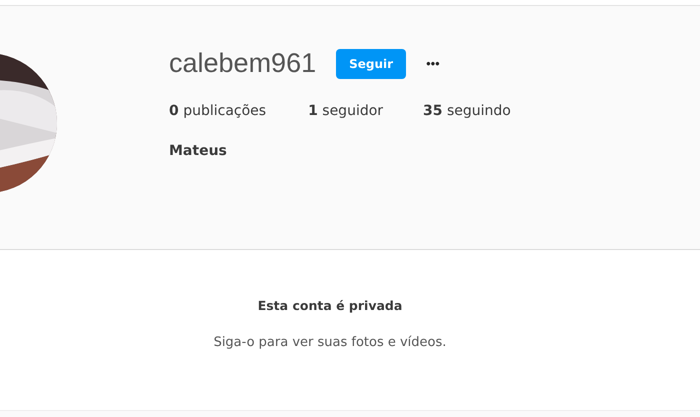  What do you see at coordinates (467, 111) in the screenshot?
I see `profile-stat: 35 seguindo` at bounding box center [467, 111].